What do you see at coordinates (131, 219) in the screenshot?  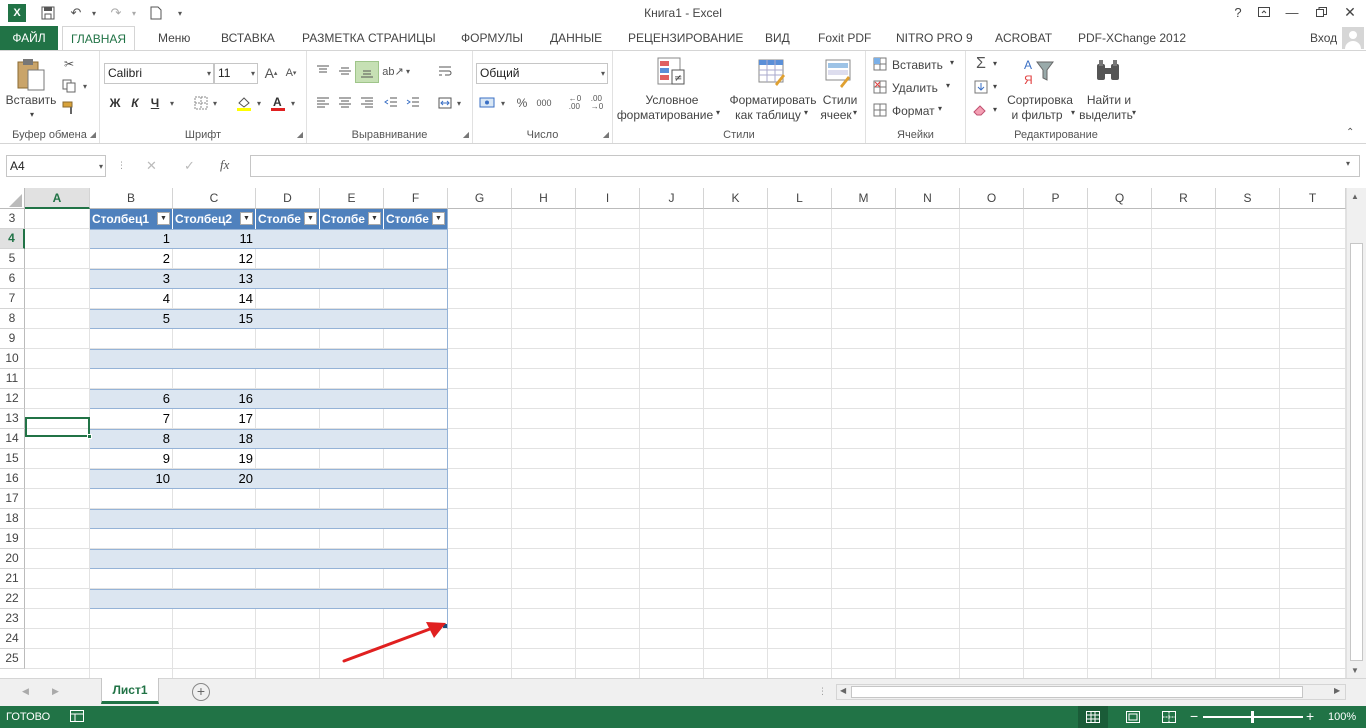 I see `table-header-cell: Столбец1 ▼` at bounding box center [131, 219].